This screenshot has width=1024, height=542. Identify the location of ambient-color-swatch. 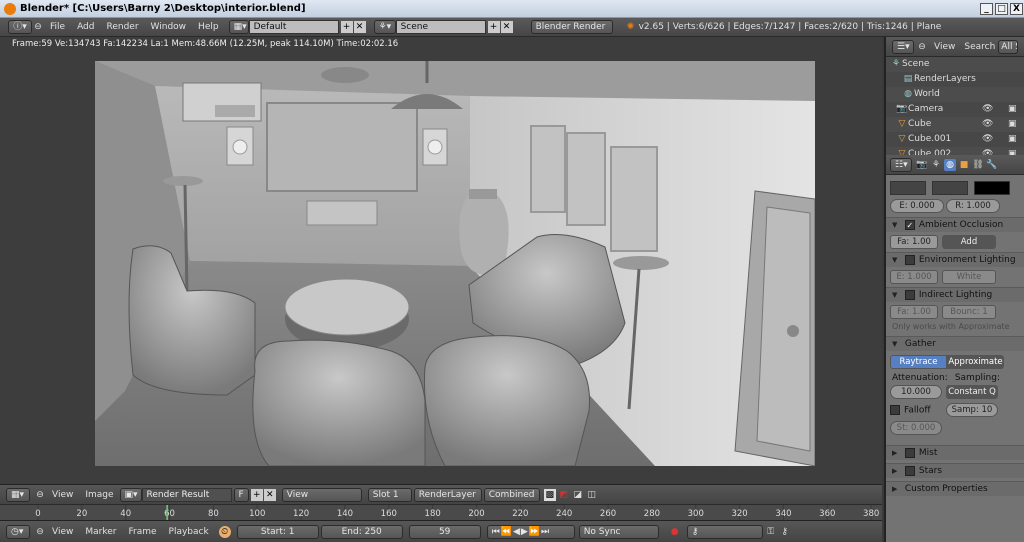
(992, 188).